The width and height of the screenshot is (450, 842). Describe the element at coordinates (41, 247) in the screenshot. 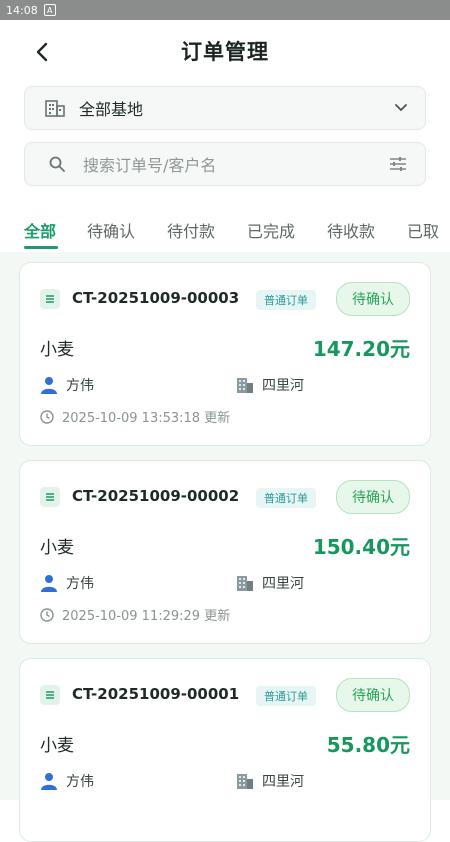

I see `tab-active-indicator` at that location.